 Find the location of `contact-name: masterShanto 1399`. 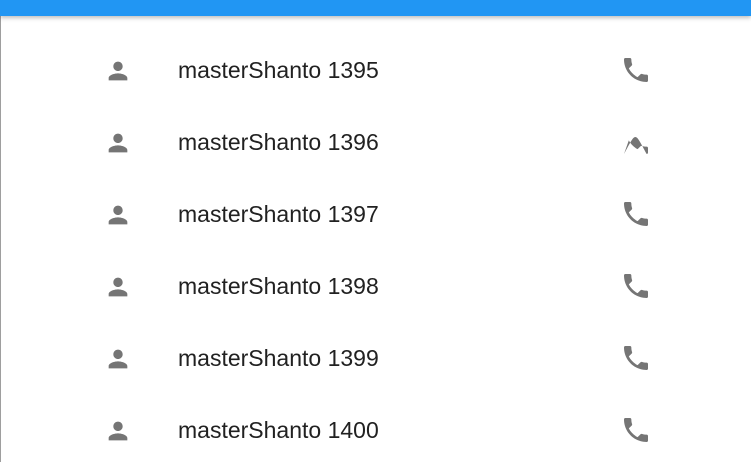

contact-name: masterShanto 1399 is located at coordinates (278, 358).